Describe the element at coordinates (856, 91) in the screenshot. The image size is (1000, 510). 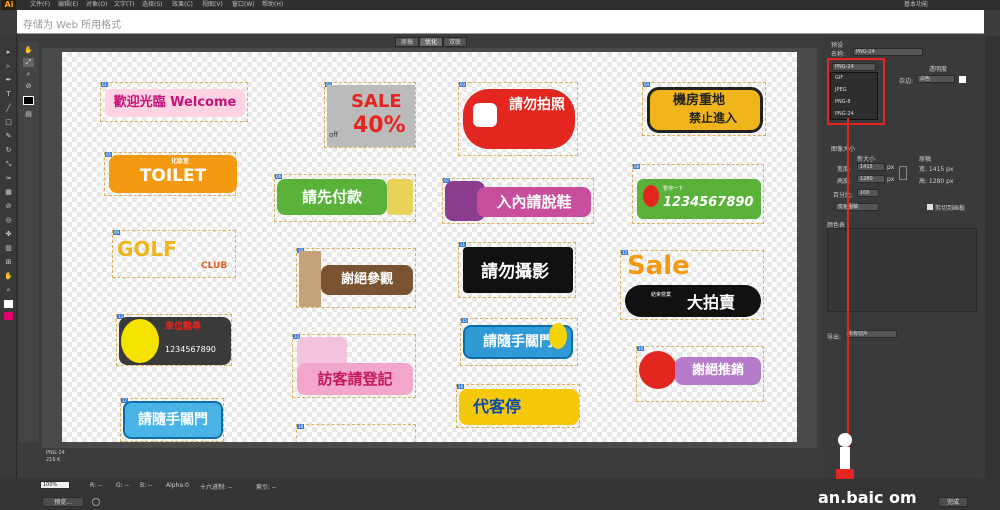
I see `highlight-box` at that location.